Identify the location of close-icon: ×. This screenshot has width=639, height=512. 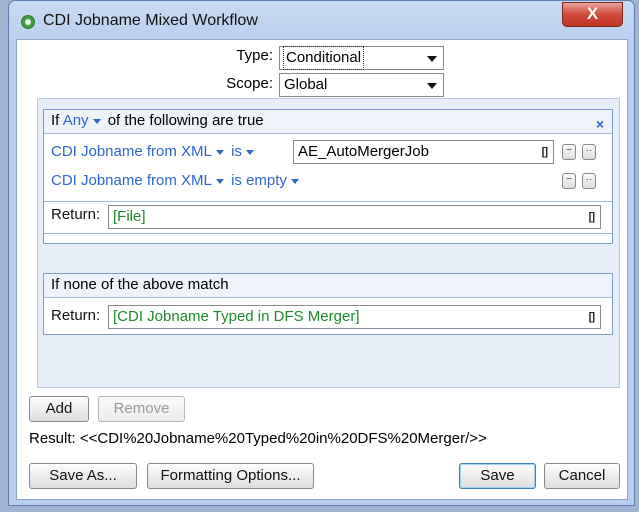
(600, 124).